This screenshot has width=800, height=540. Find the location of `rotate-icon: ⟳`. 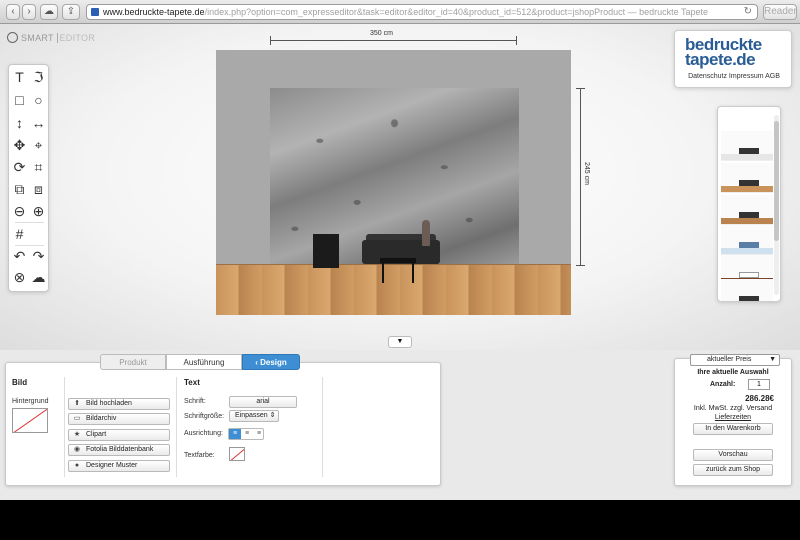

rotate-icon: ⟳ is located at coordinates (19, 167).